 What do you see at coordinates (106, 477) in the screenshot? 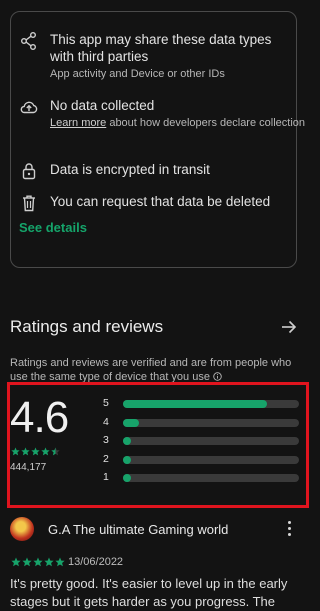
I see `histogram-label: 1` at bounding box center [106, 477].